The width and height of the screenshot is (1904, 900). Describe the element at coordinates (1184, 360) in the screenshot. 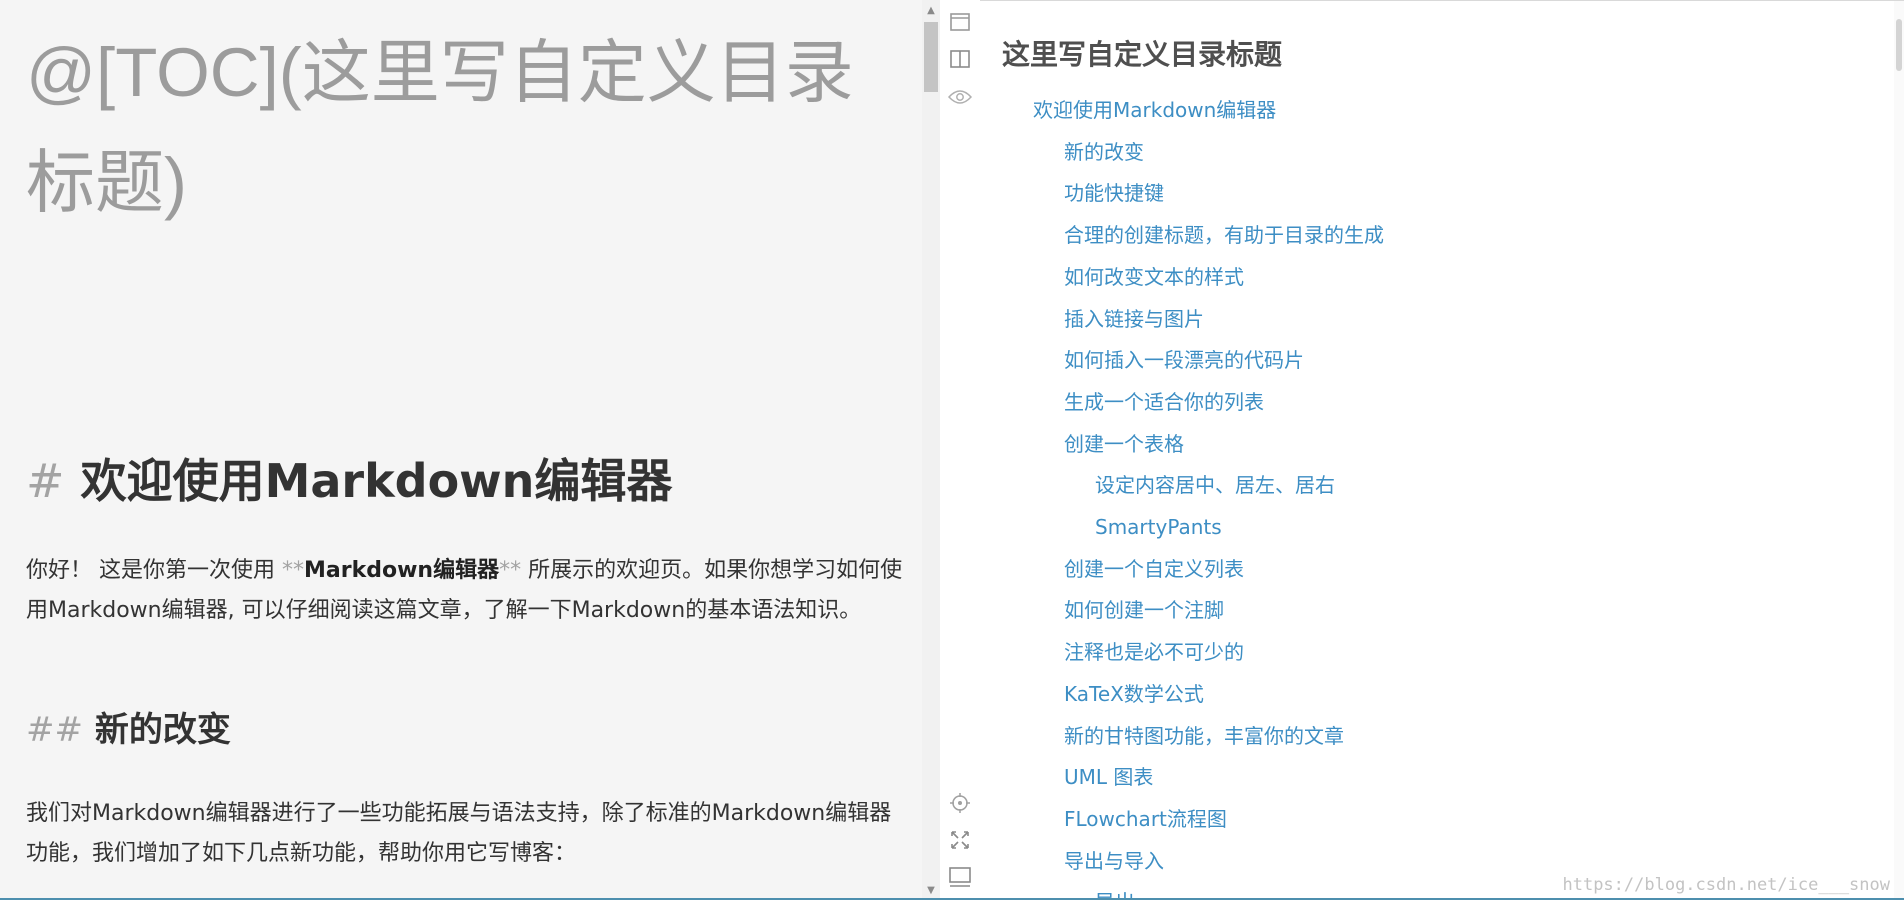

I see `toc-link: 如何插入一段漂亮的代码片` at that location.